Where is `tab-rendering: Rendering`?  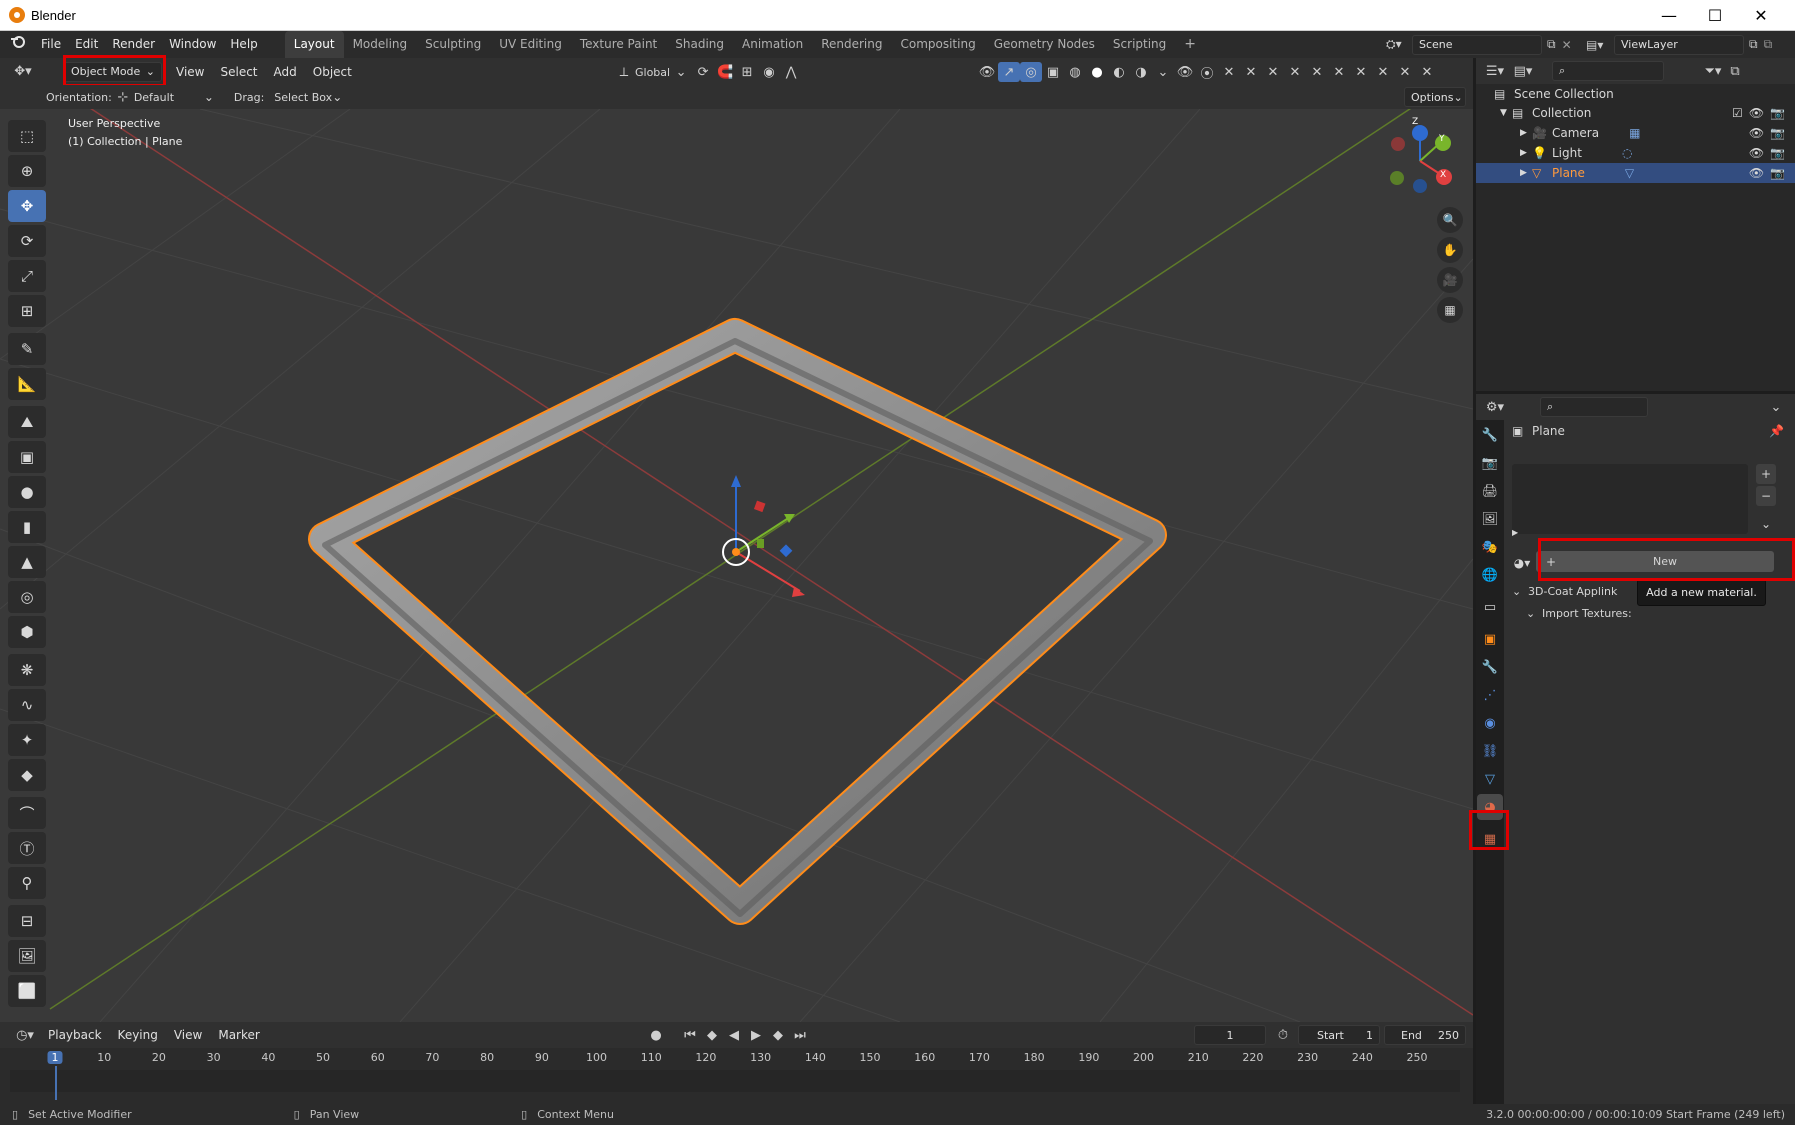
tab-rendering: Rendering is located at coordinates (851, 44).